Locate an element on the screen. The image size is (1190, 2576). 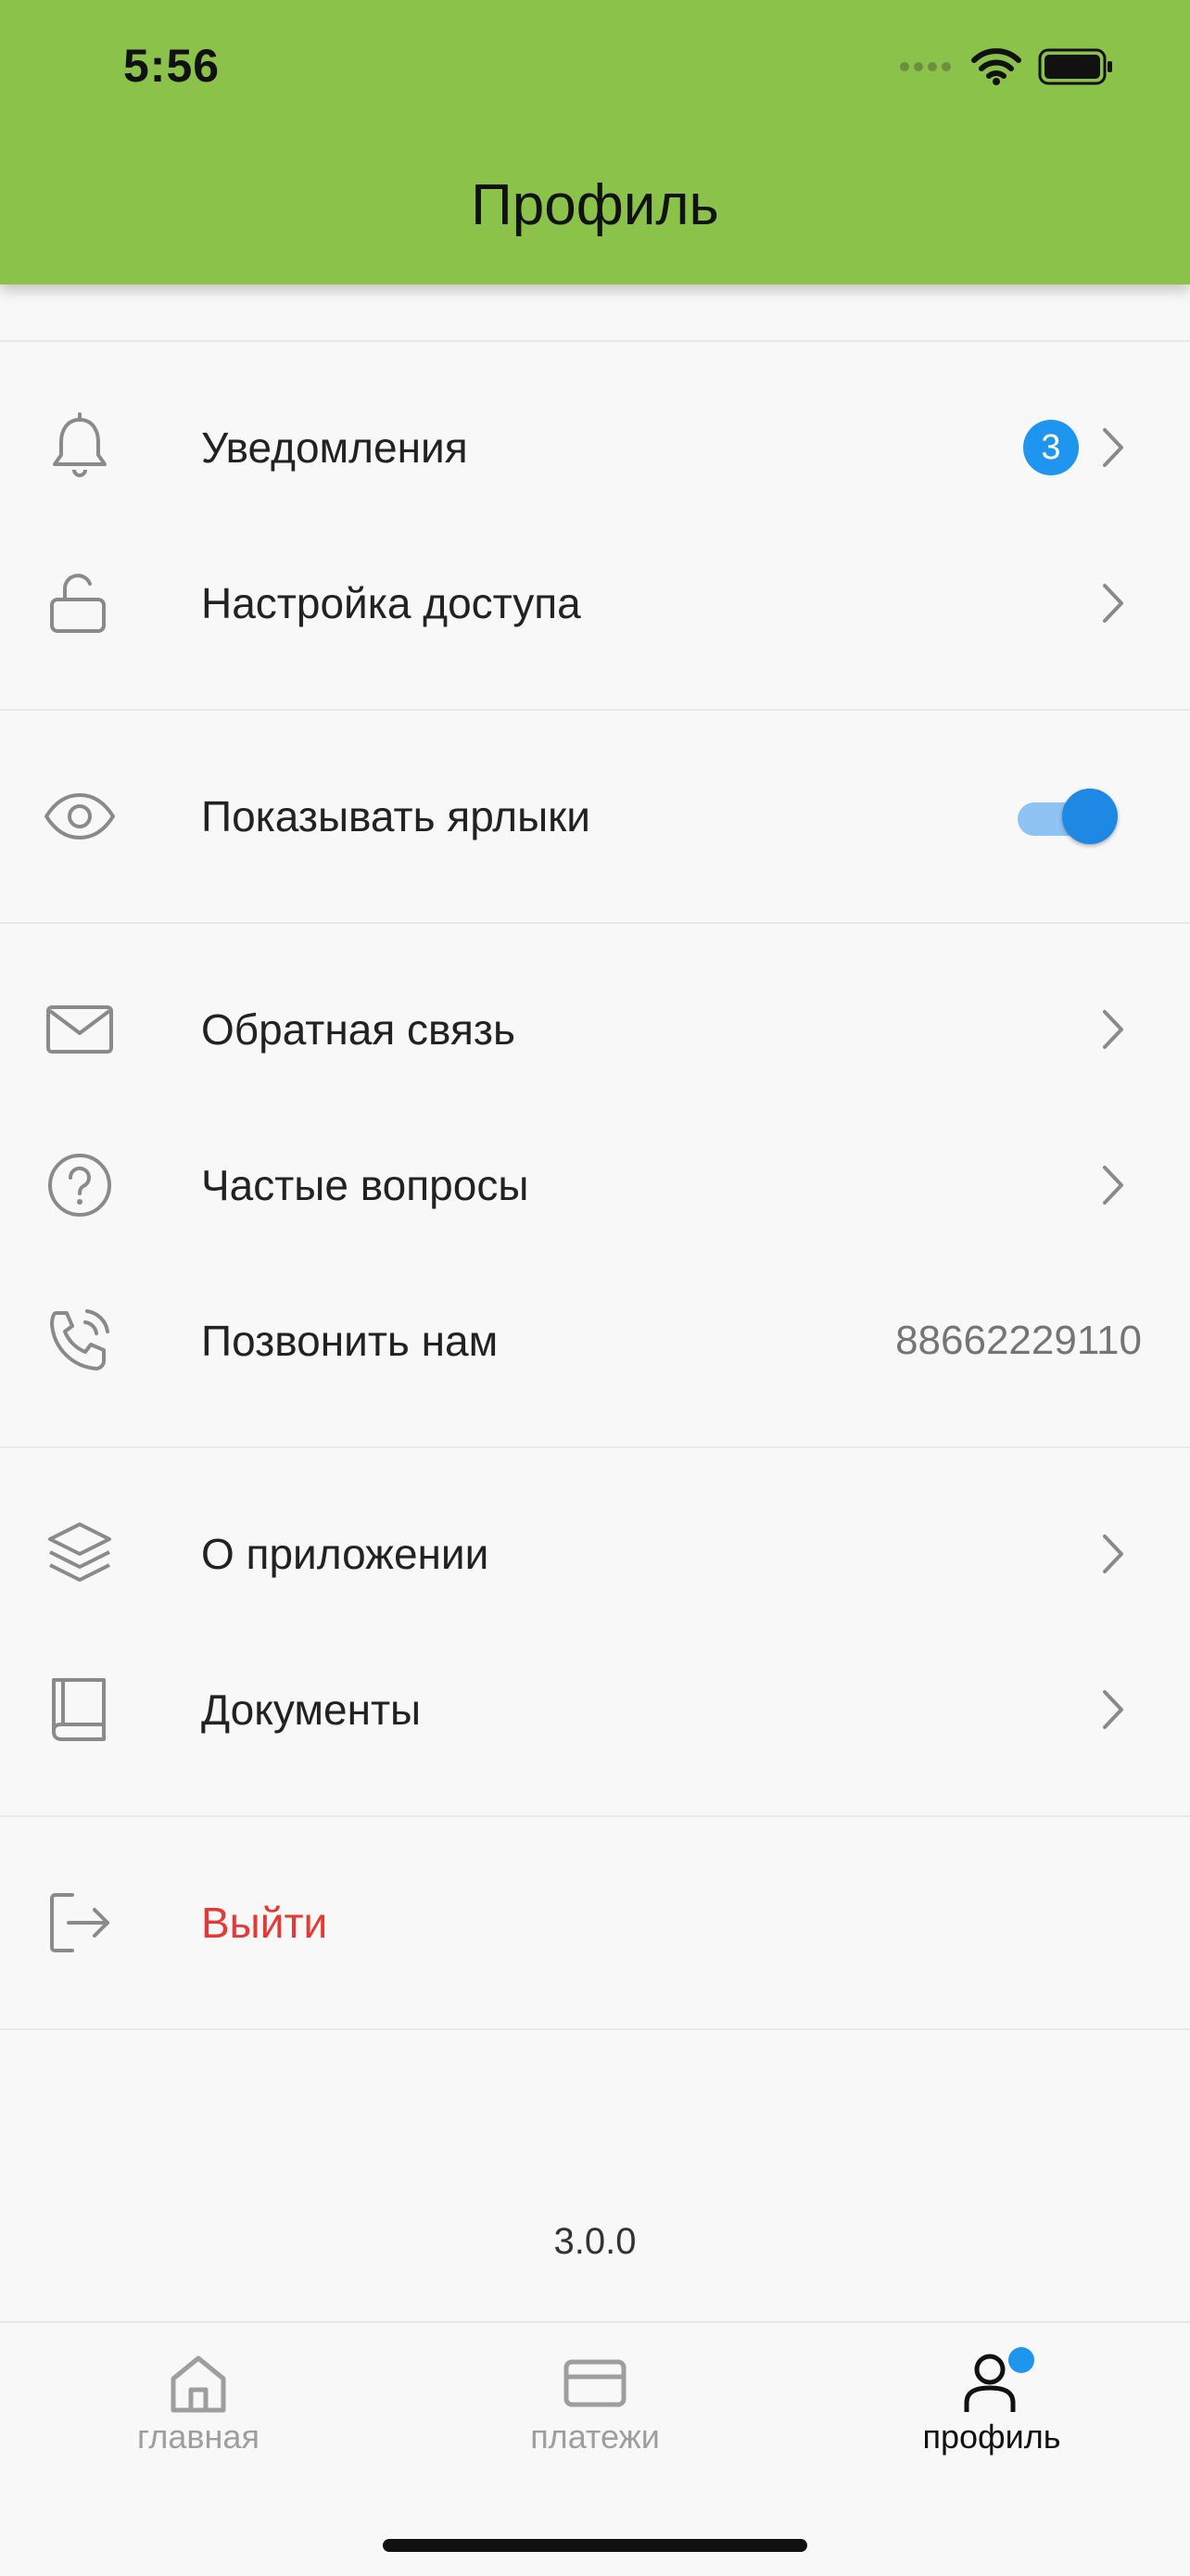
notification-dot is located at coordinates (1021, 2360).